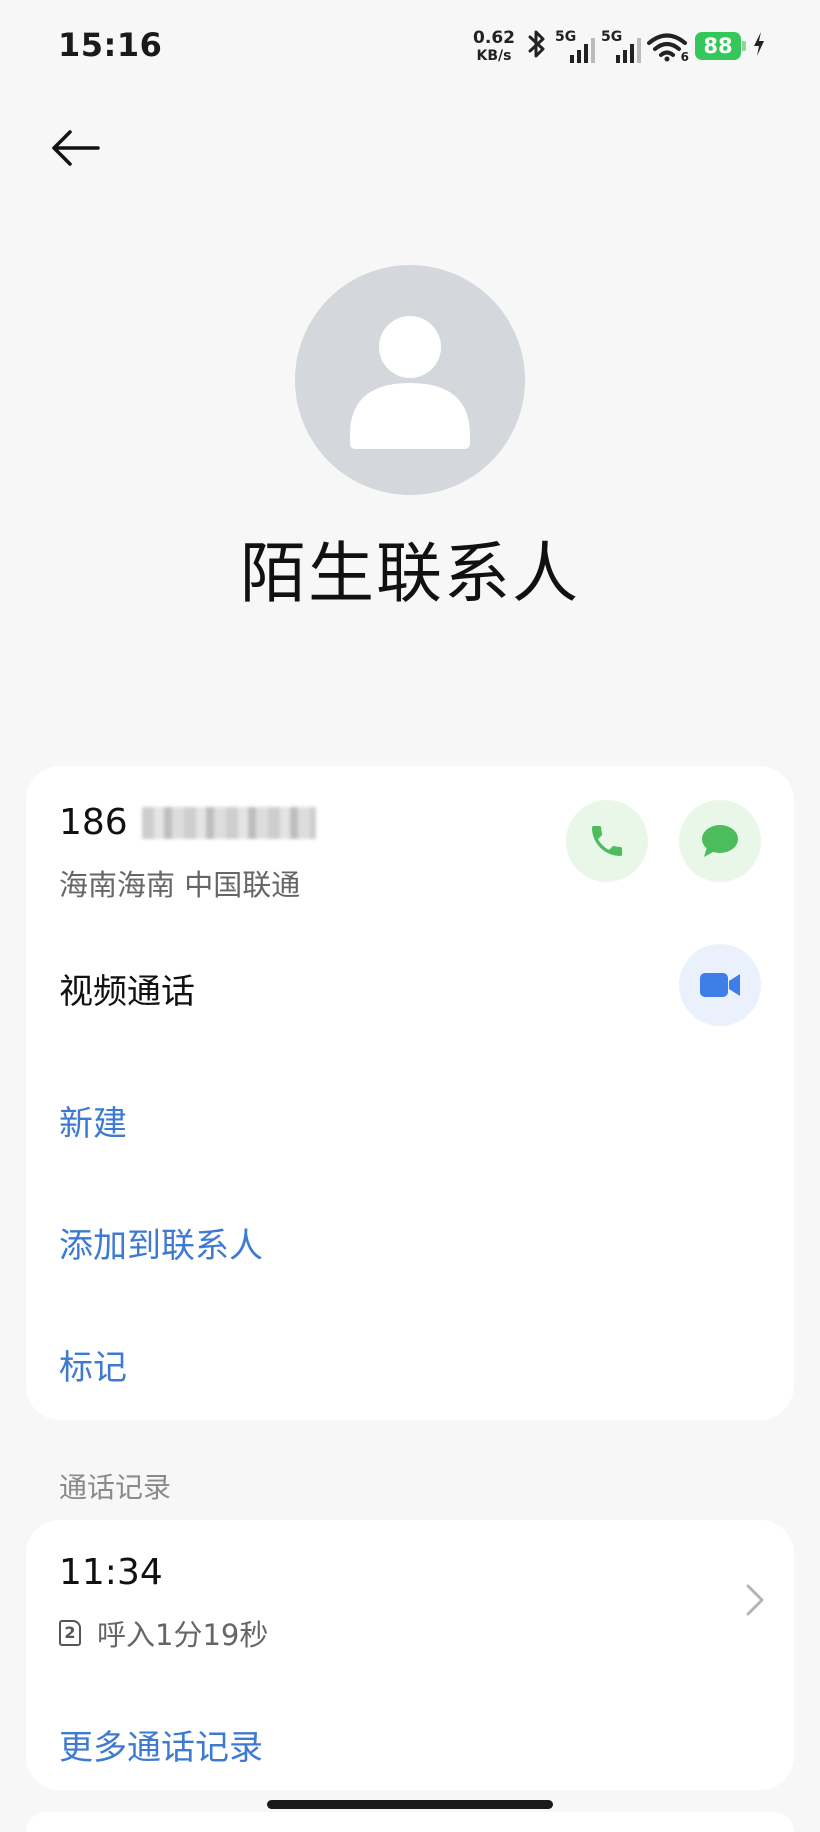  What do you see at coordinates (161, 1744) in the screenshot?
I see `more-call-logs-link: 更多通话记录` at bounding box center [161, 1744].